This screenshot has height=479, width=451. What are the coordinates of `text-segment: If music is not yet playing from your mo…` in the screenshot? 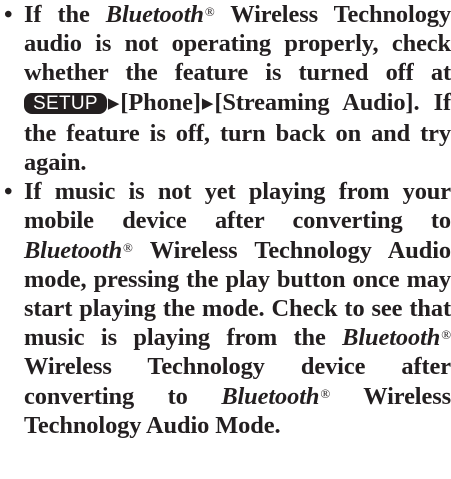 It's located at (237, 206).